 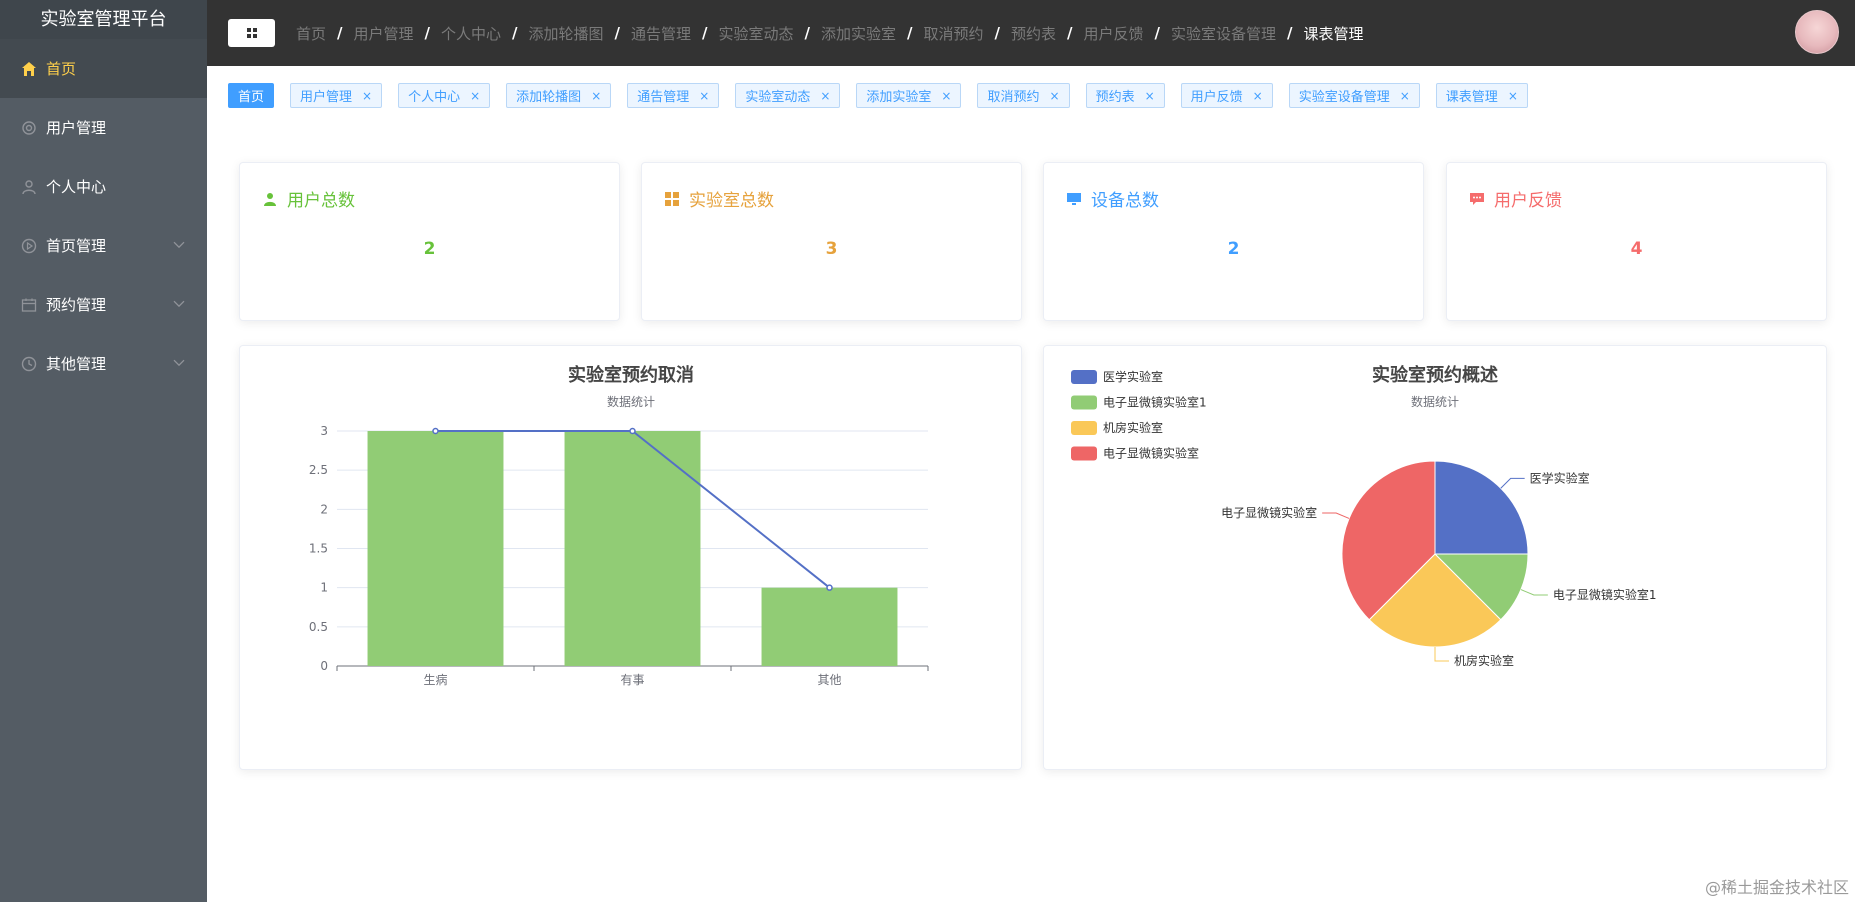 I want to click on sidebar: 实验室管理平台 首页 用户管理 个人中心 首页管理 预约管理 其他管理, so click(x=103, y=451).